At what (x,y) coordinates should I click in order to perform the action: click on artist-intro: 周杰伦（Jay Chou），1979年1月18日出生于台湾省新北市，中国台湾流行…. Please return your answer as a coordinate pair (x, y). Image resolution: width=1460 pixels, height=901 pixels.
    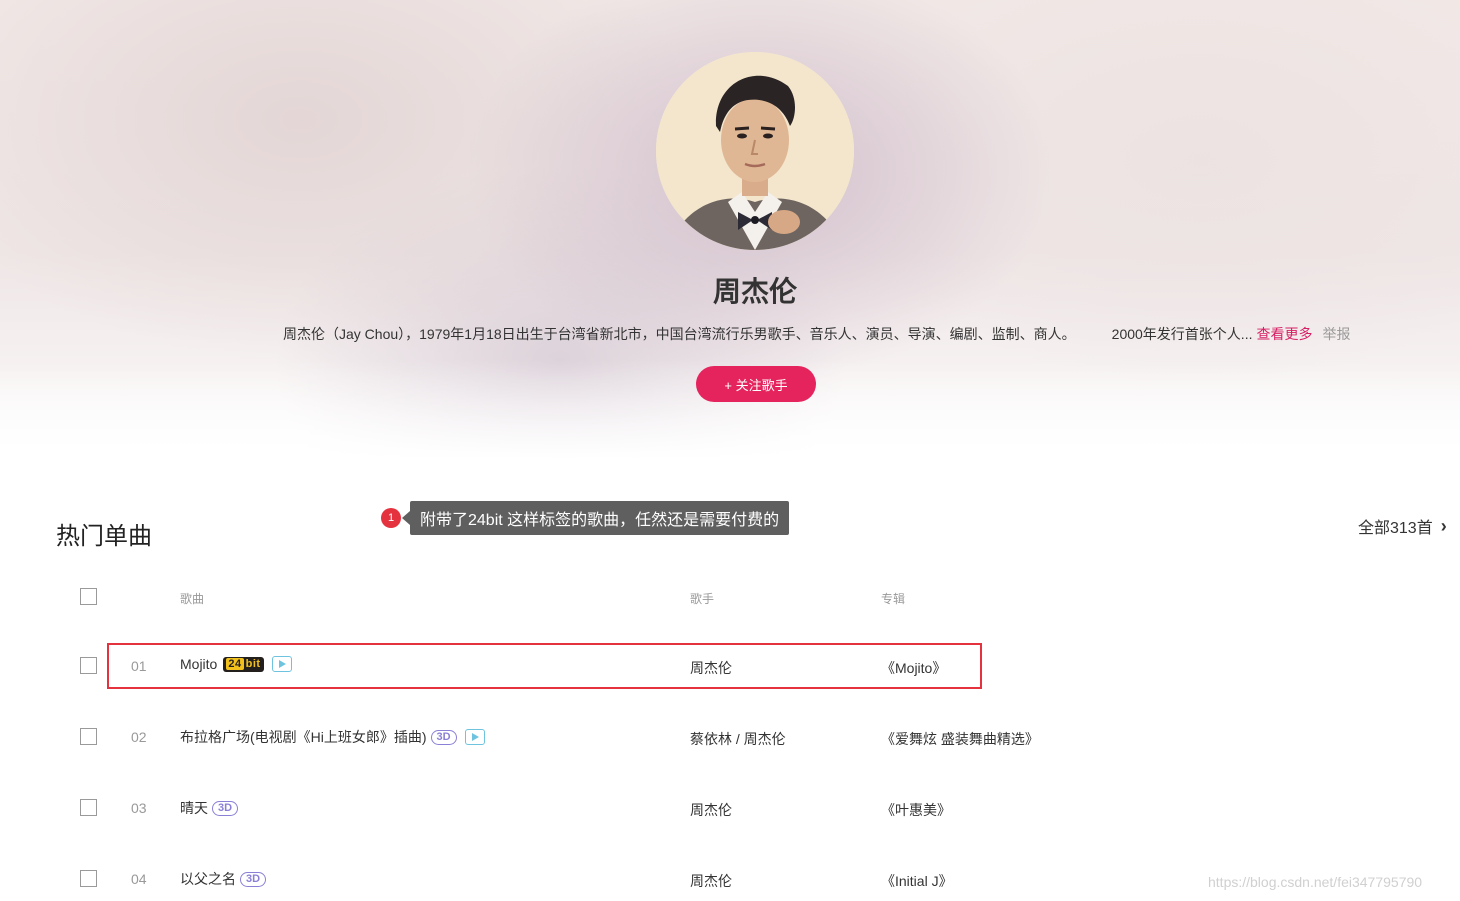
    Looking at the image, I should click on (816, 334).